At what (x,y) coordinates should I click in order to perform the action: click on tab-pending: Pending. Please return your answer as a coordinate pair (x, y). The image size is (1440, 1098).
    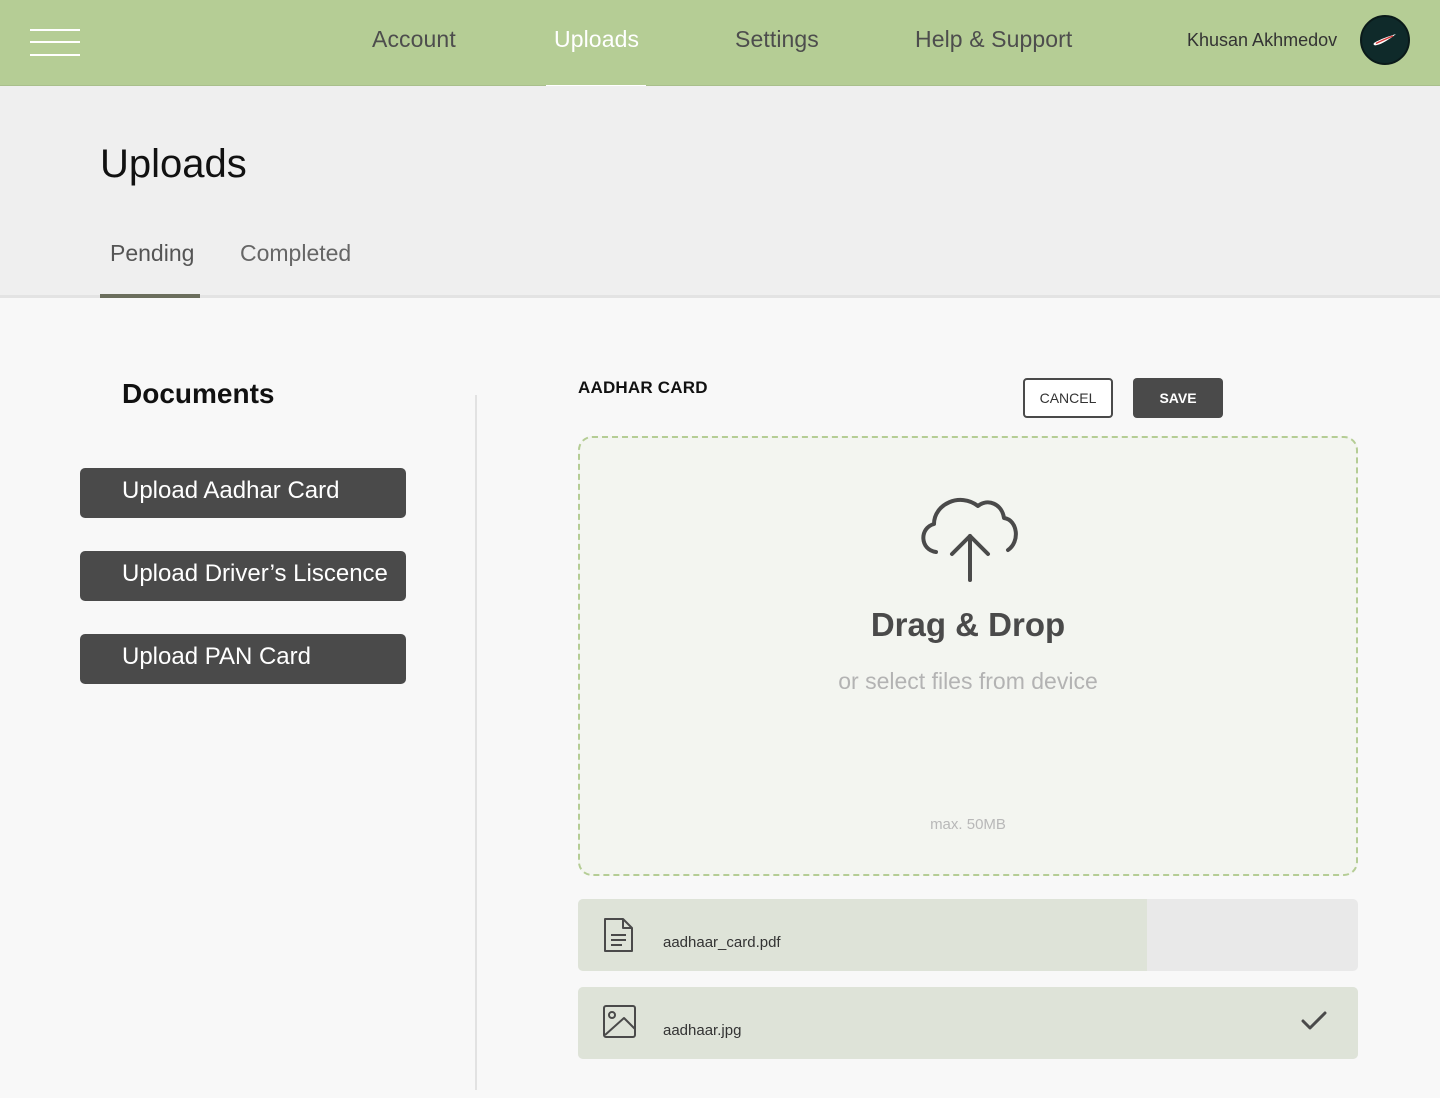
    Looking at the image, I should click on (152, 253).